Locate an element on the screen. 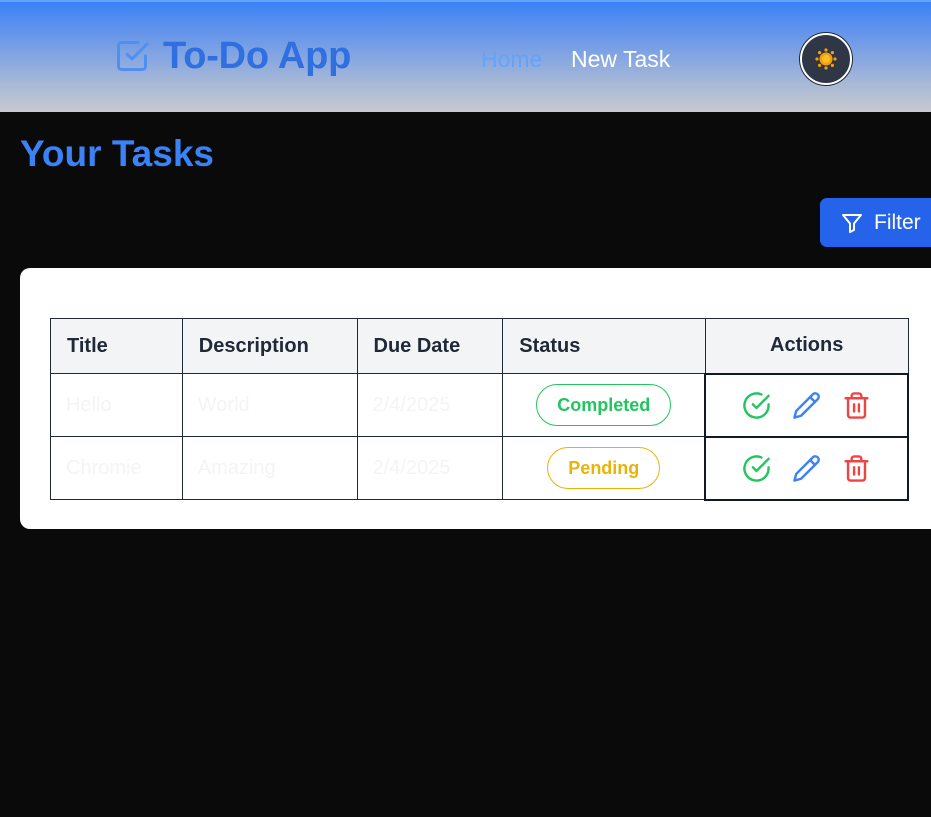 This screenshot has height=817, width=931. filter-button: Filter is located at coordinates (875, 222).